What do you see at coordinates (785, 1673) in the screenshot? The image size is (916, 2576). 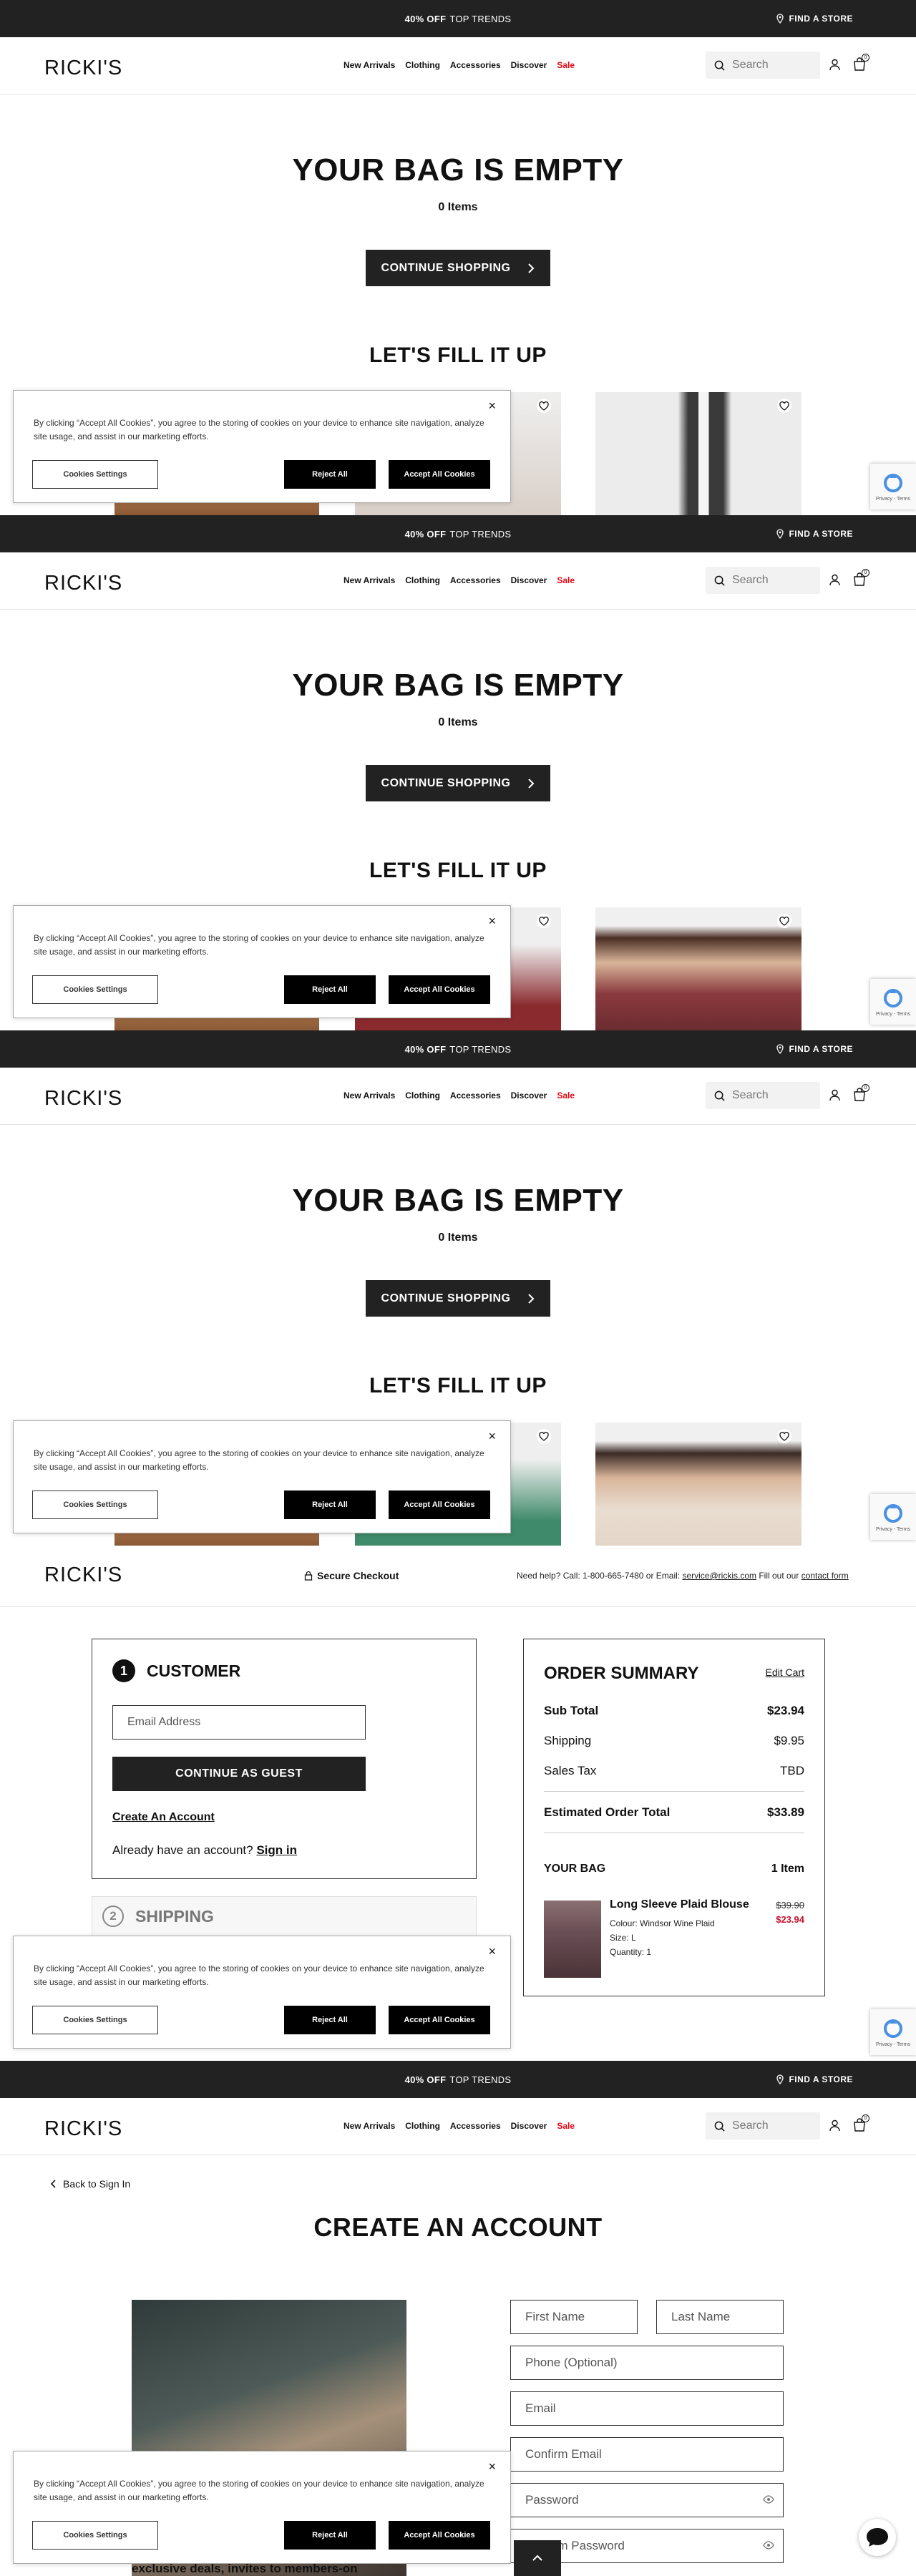 I see `edit-cart-link: Edit Cart` at bounding box center [785, 1673].